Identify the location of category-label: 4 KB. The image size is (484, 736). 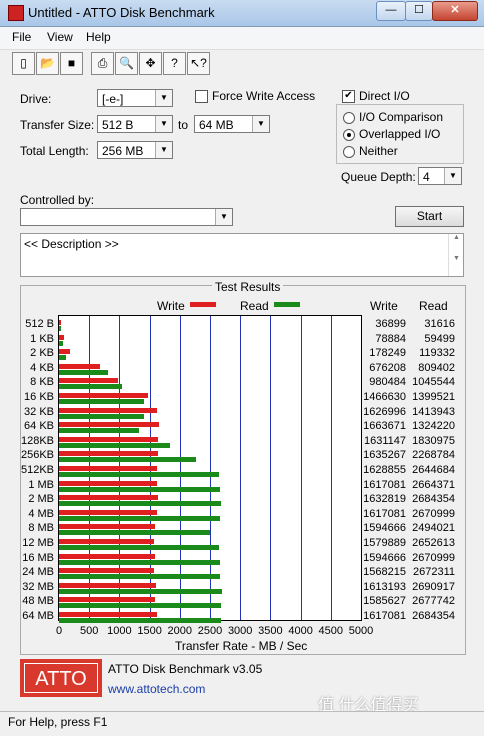
(42, 367).